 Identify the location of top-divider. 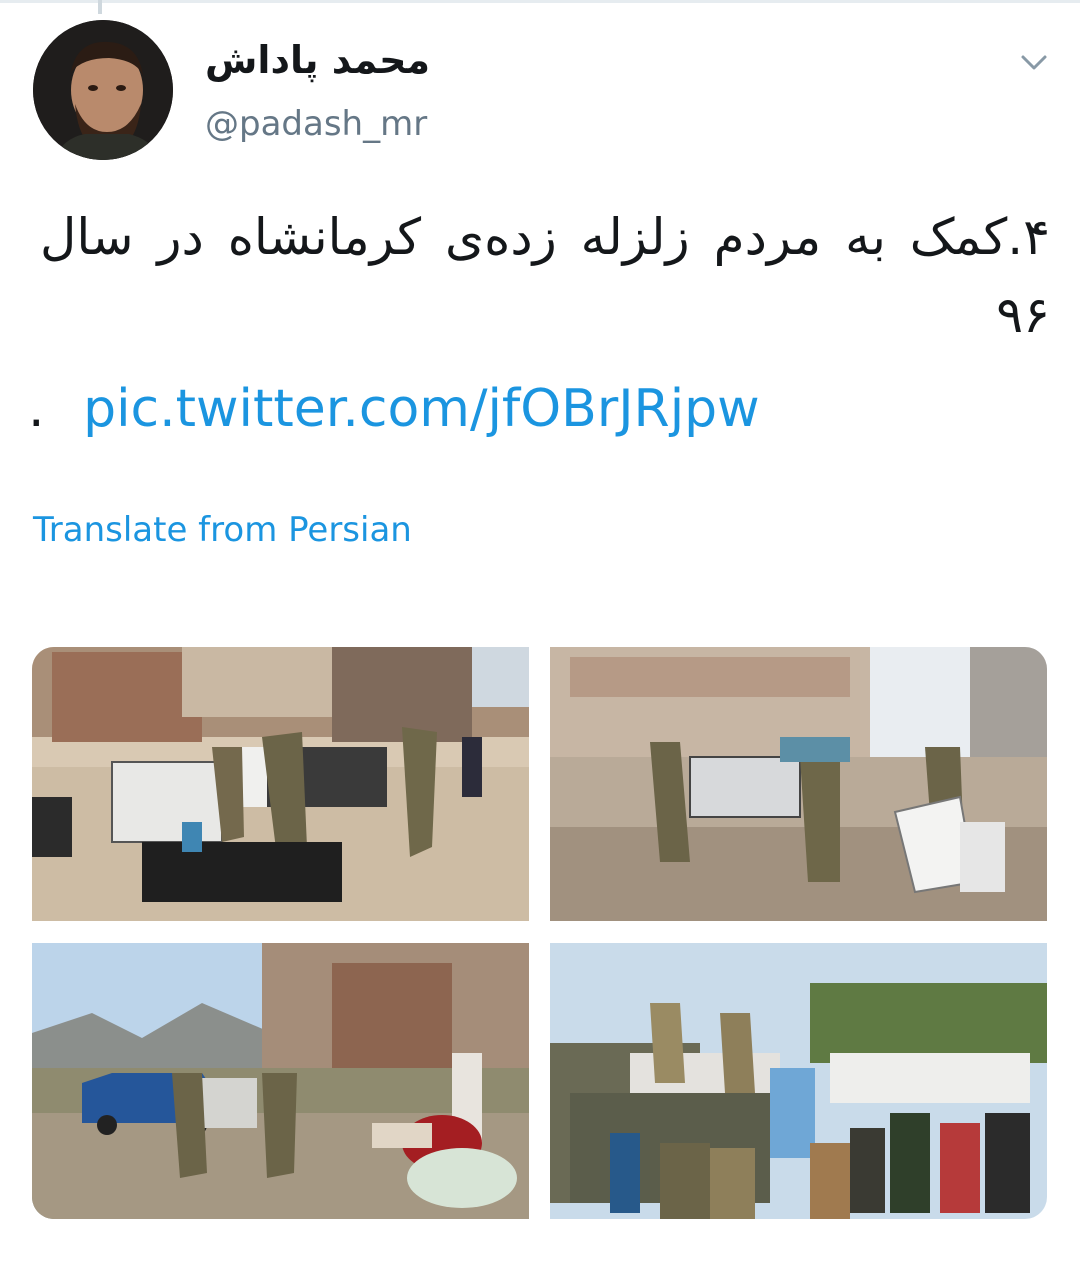
(540, 1).